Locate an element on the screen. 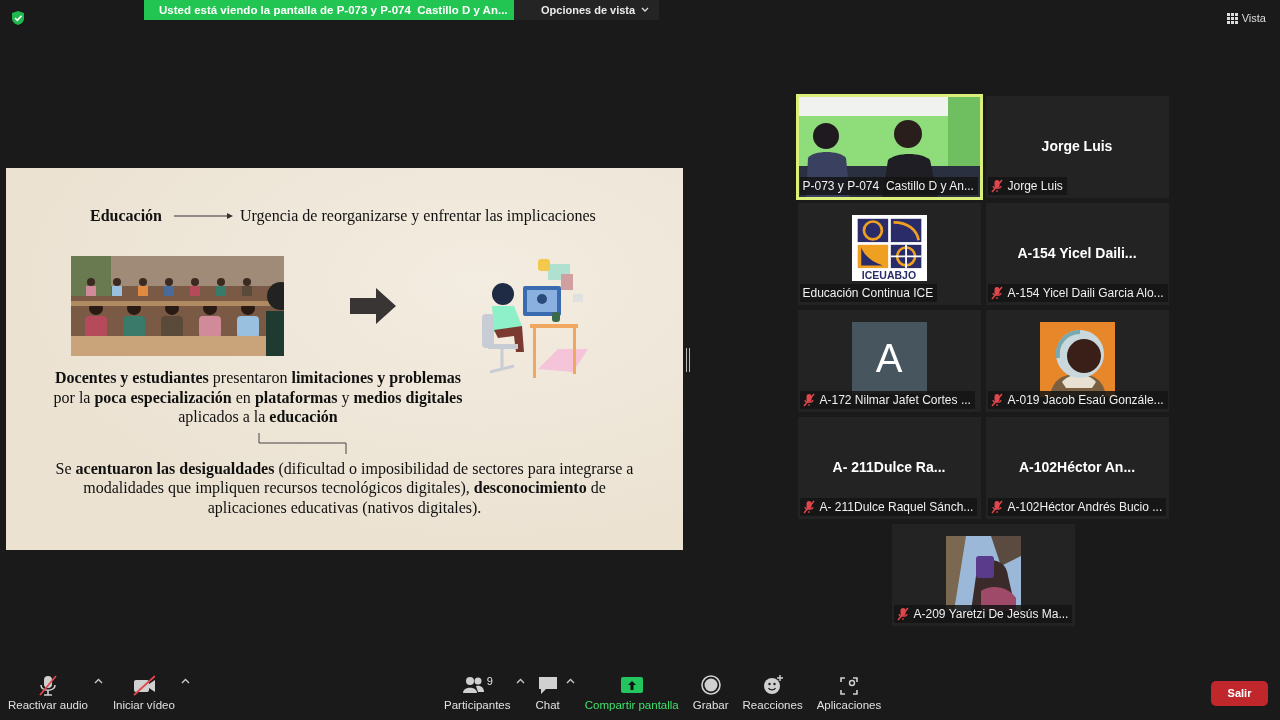 This screenshot has width=1280, height=720. toolbar-button: Chat is located at coordinates (547, 693).